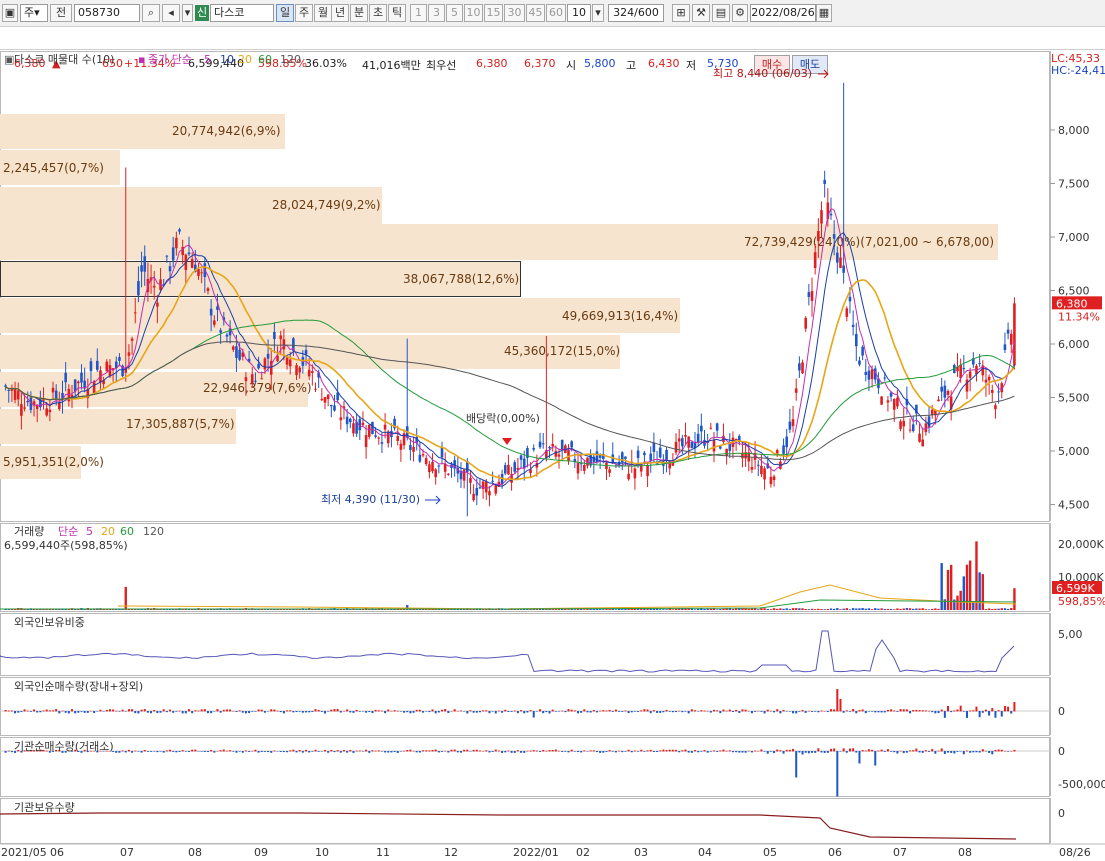 This screenshot has width=1105, height=861. What do you see at coordinates (508, 604) in the screenshot?
I see `volume-ma60-line` at bounding box center [508, 604].